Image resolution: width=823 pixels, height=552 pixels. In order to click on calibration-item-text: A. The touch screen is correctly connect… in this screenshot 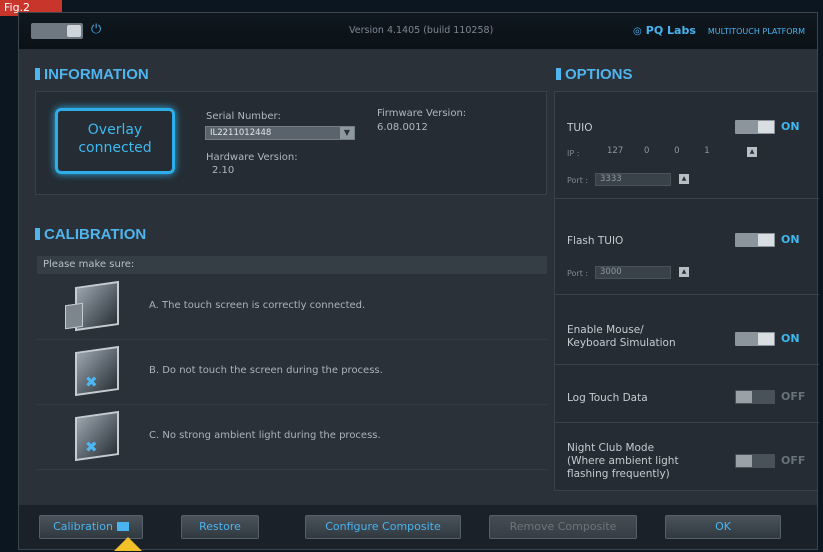, I will do `click(257, 305)`.